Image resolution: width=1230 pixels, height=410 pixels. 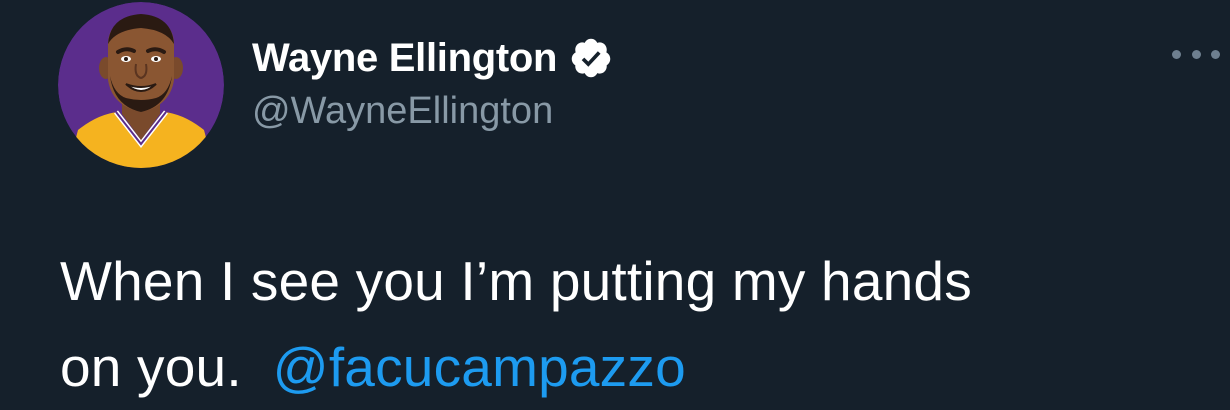 I want to click on author-handle: @WayneEllington, so click(x=402, y=111).